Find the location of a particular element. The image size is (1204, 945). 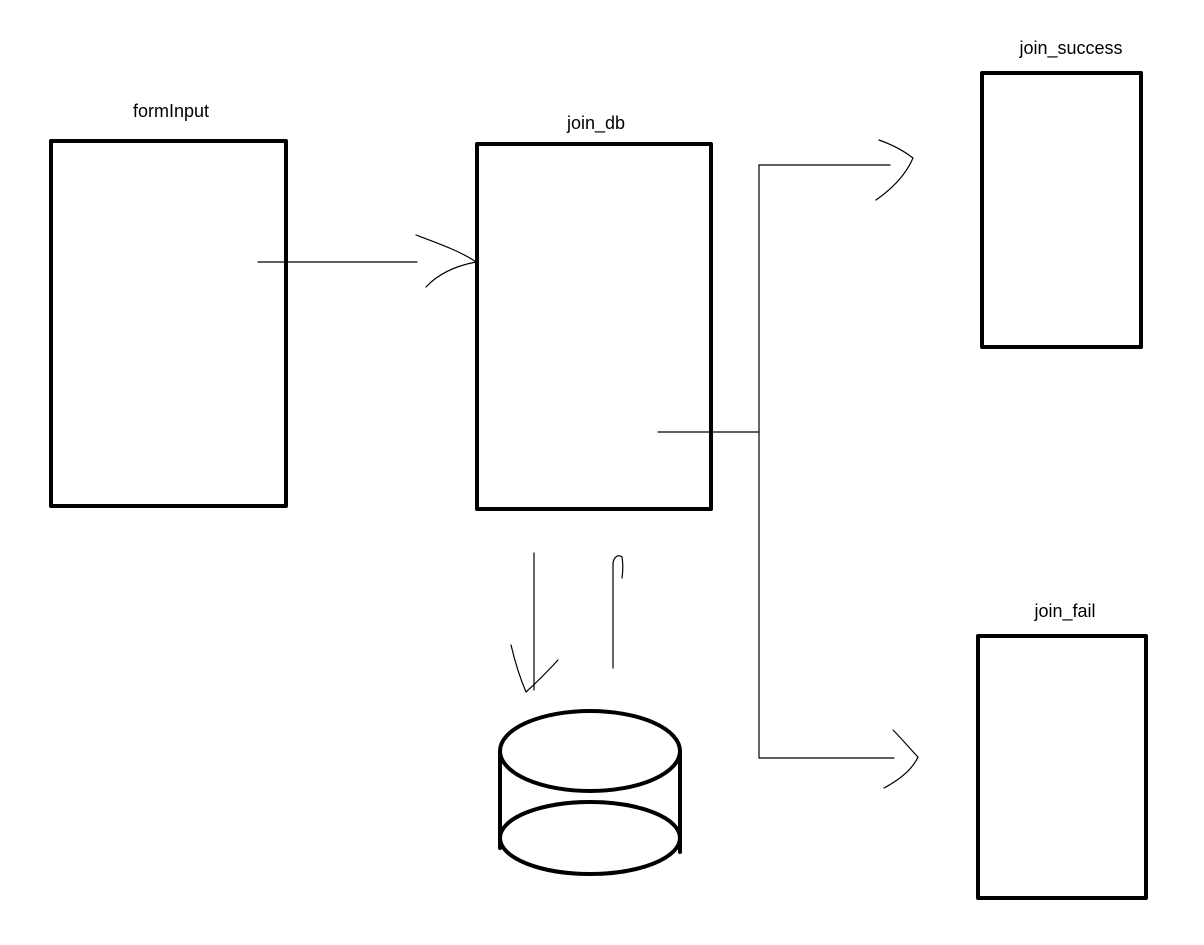

join-success-box is located at coordinates (1061, 210).